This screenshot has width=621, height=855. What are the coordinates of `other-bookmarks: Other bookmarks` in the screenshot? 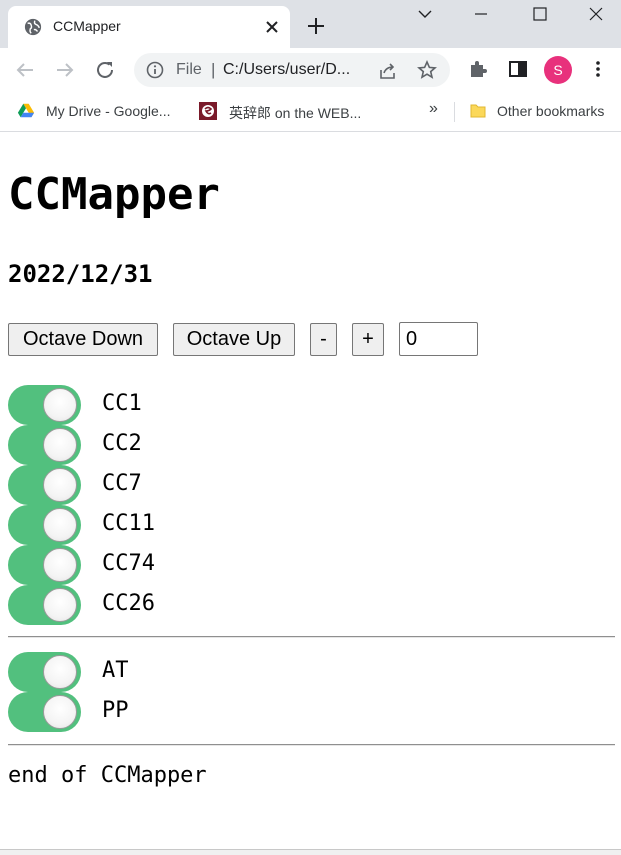 It's located at (550, 111).